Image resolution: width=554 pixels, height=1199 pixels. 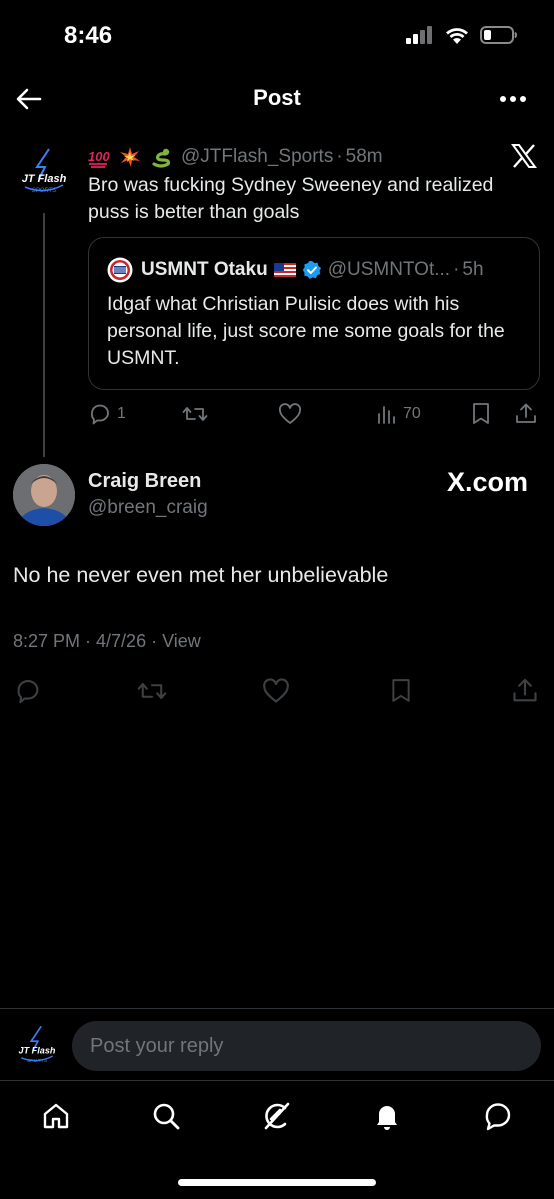 I want to click on message-bubble-icon, so click(x=498, y=1117).